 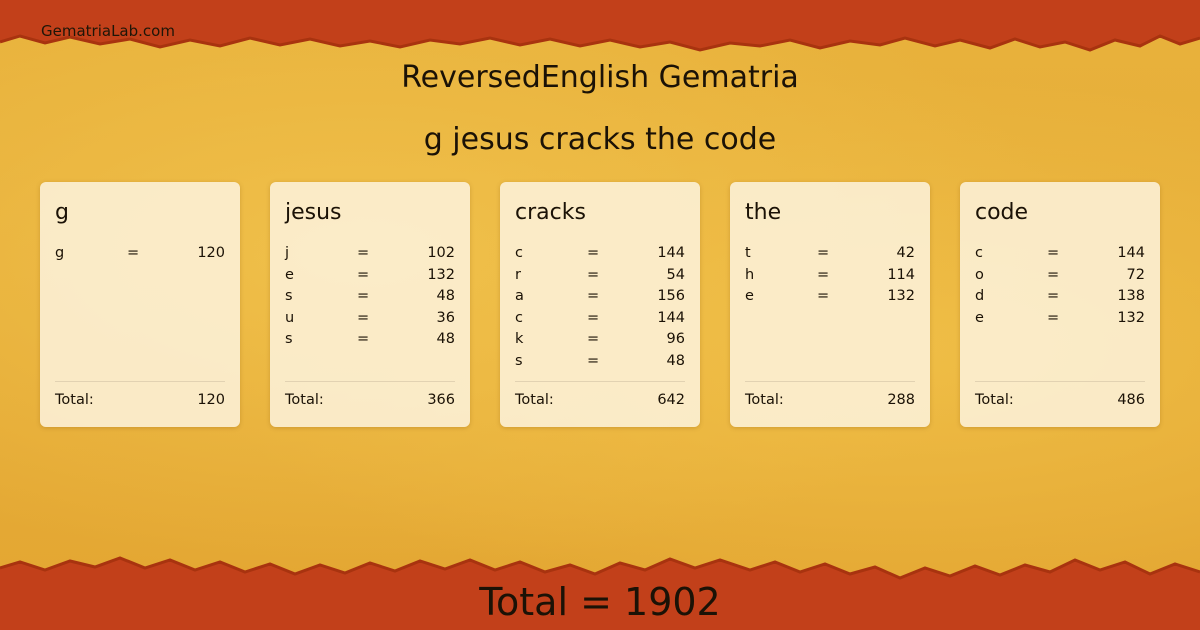 What do you see at coordinates (287, 253) in the screenshot?
I see `letter: j` at bounding box center [287, 253].